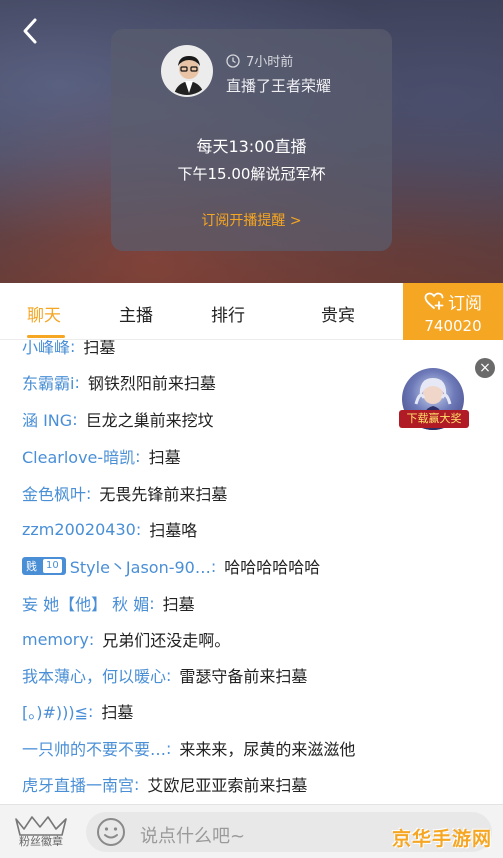 This screenshot has width=503, height=858. What do you see at coordinates (243, 676) in the screenshot?
I see `chat-text: 雷瑟守备前来扫墓` at bounding box center [243, 676].